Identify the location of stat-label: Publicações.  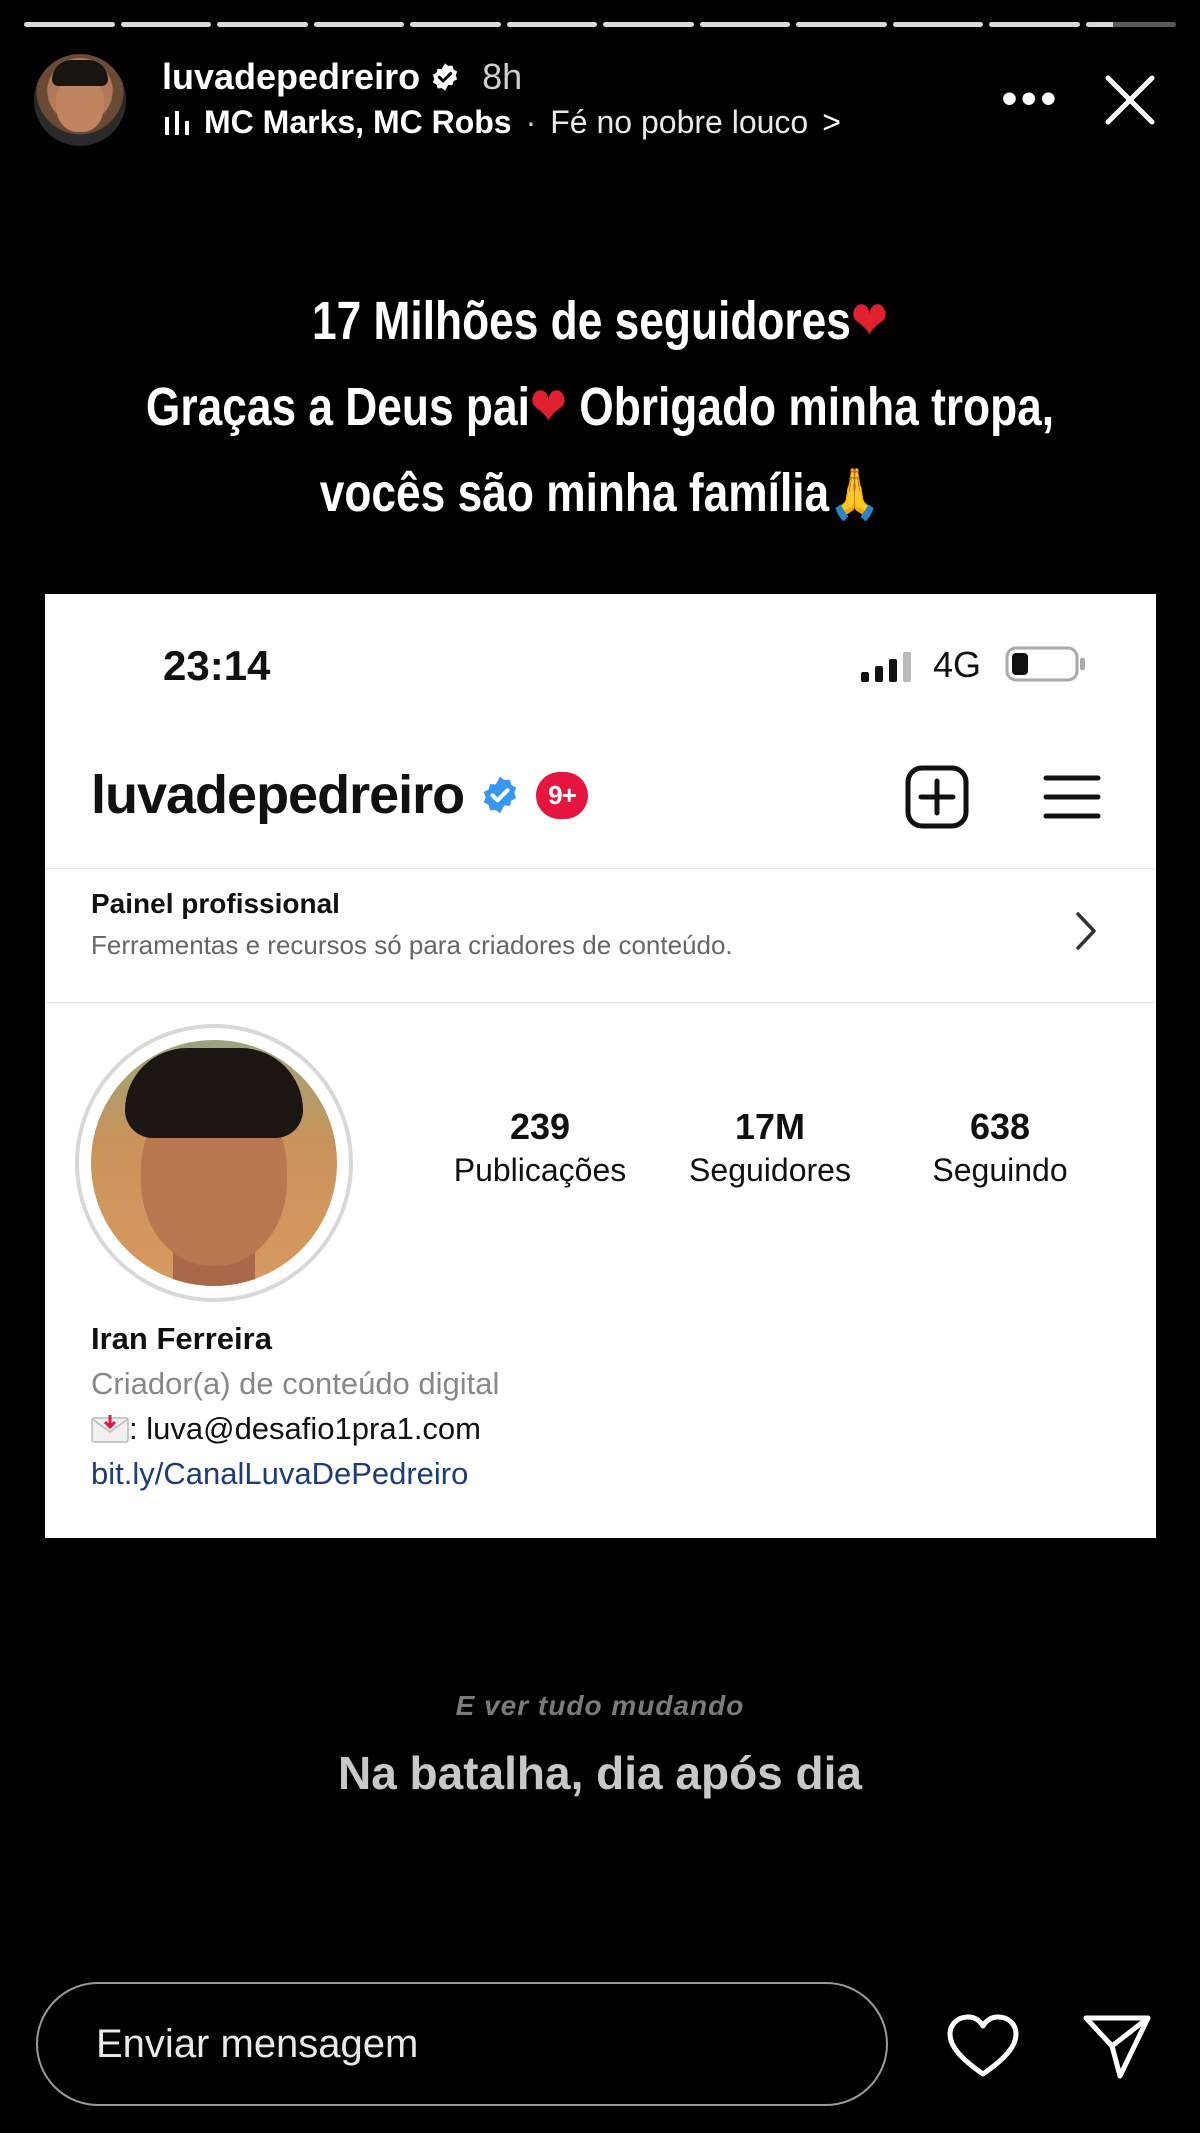
(540, 1170).